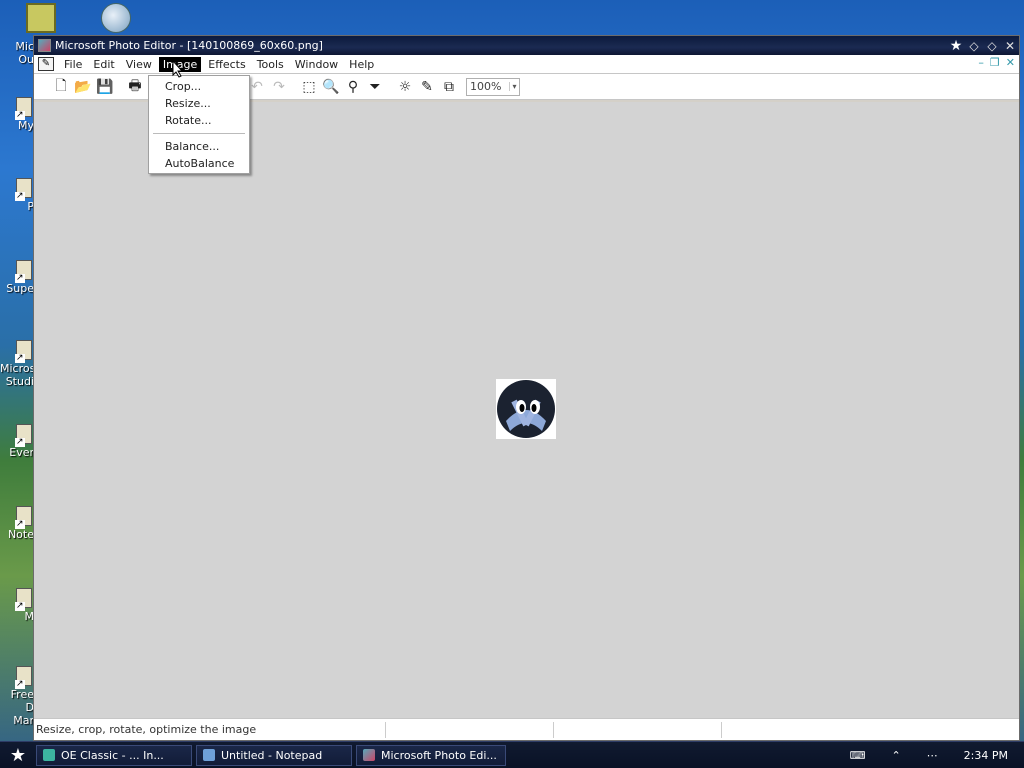  What do you see at coordinates (199, 163) in the screenshot?
I see `menu-item-autobalance: AutoBalance` at bounding box center [199, 163].